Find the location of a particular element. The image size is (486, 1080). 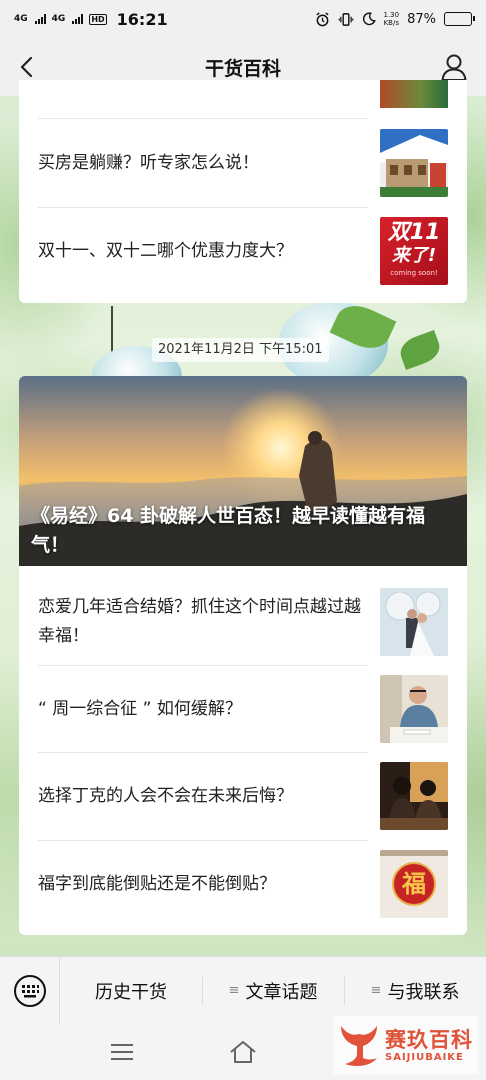

network-speed: 1.30 KB/s is located at coordinates (392, 19).